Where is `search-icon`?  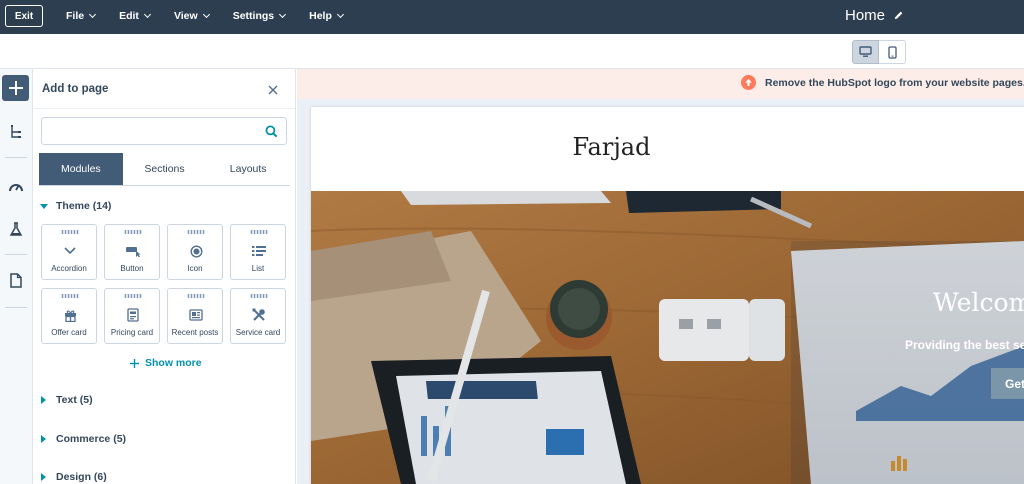
search-icon is located at coordinates (271, 131).